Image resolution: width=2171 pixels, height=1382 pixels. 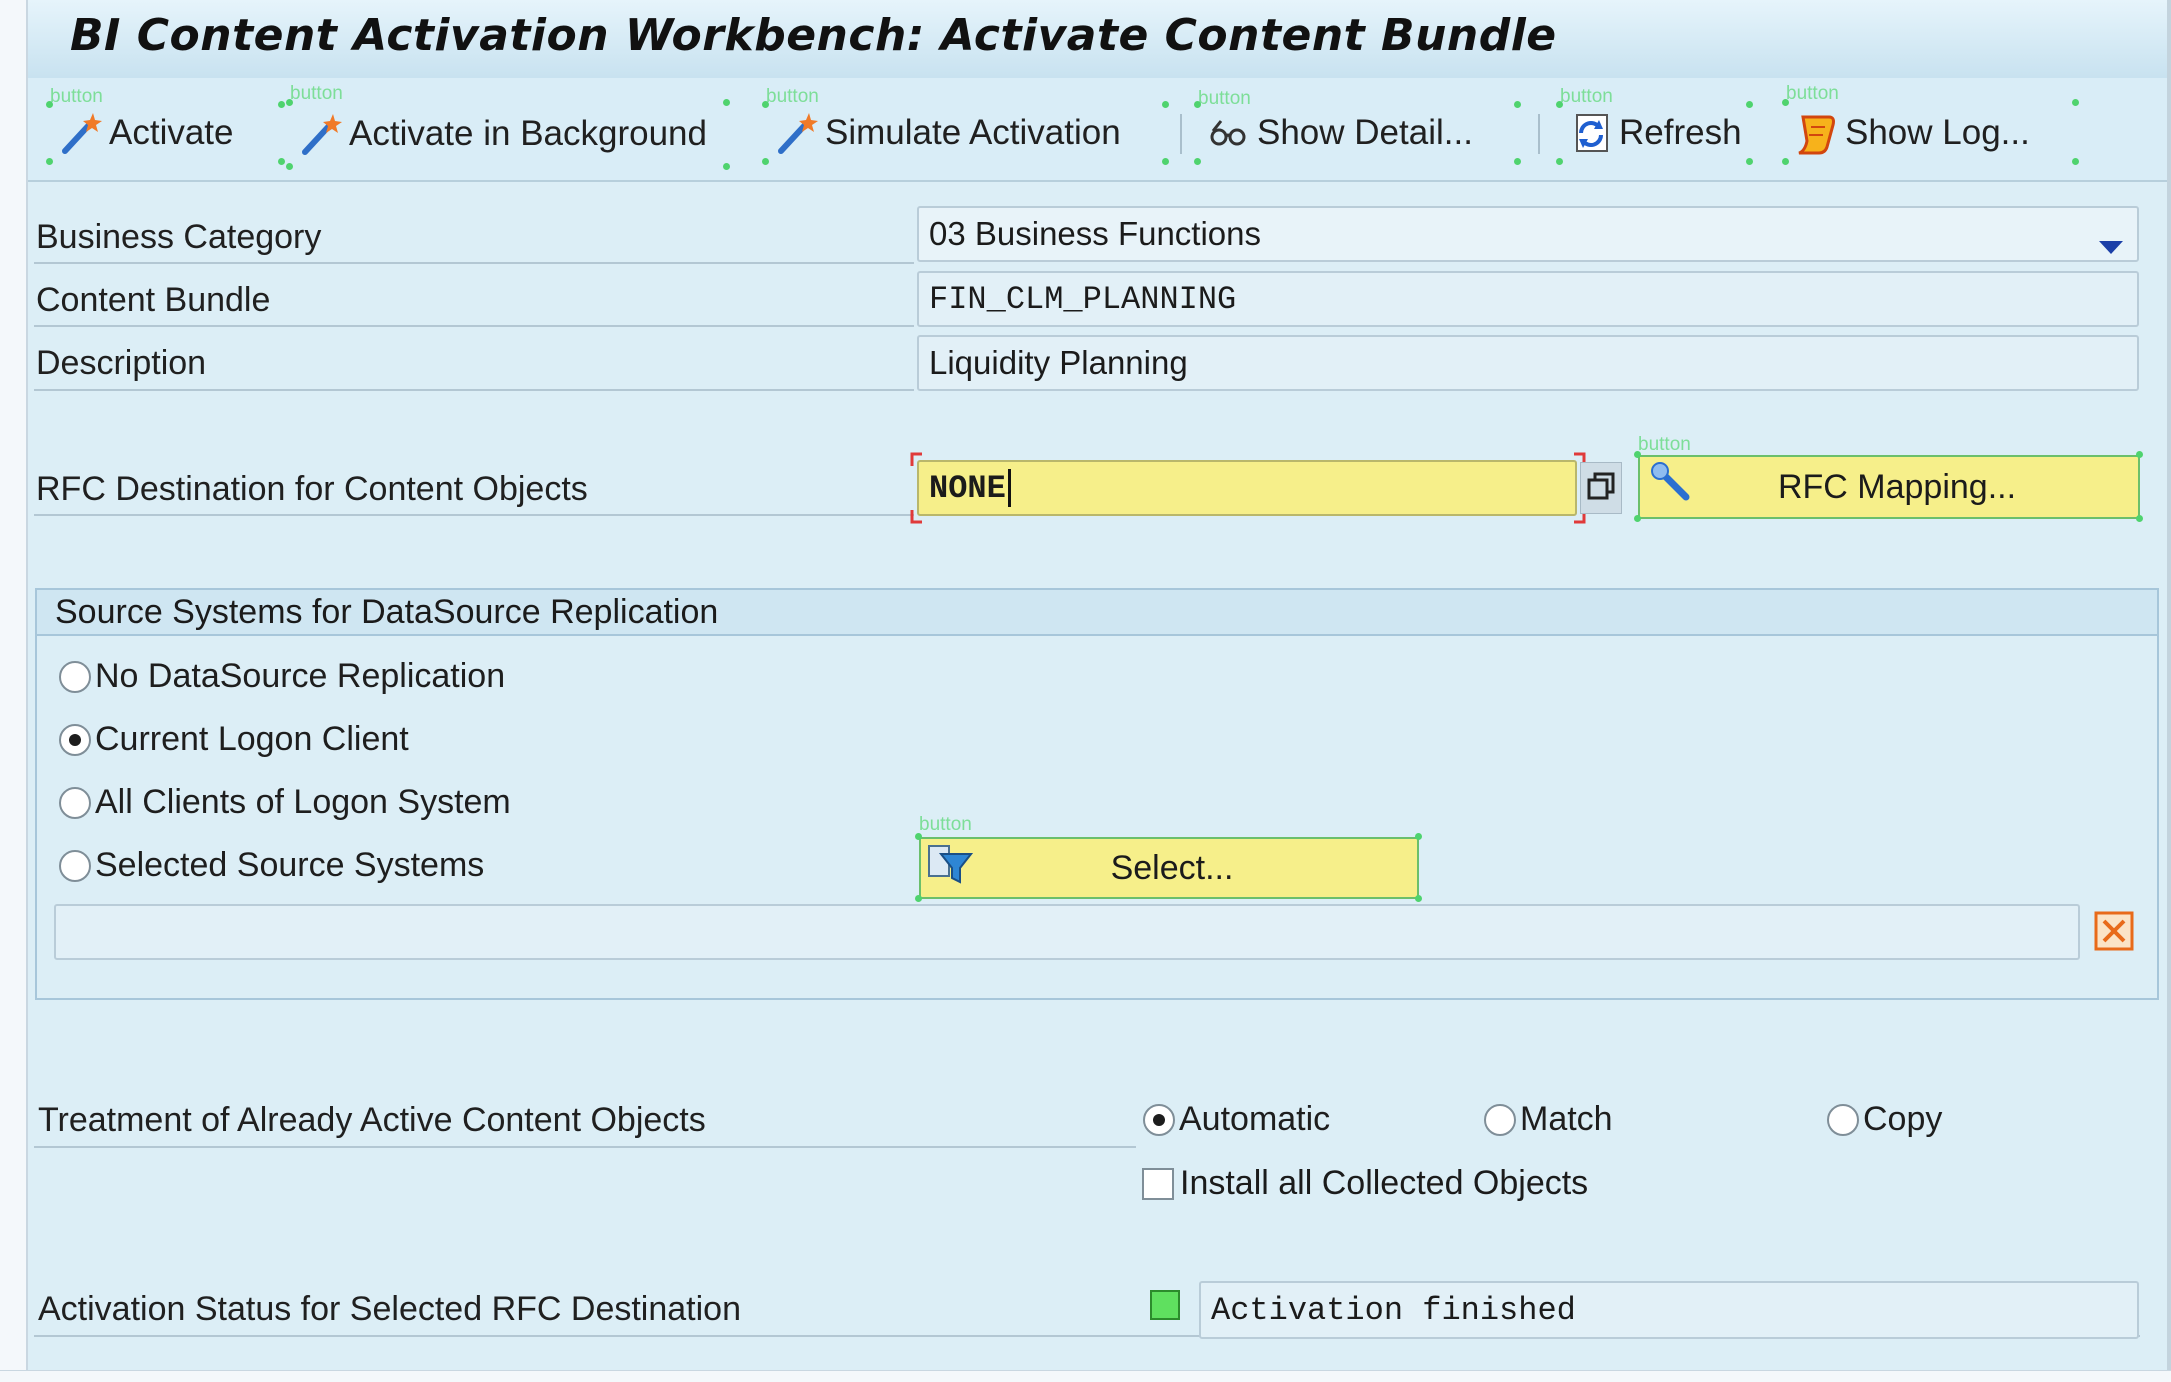 I want to click on radio-label: Copy, so click(x=1903, y=1119).